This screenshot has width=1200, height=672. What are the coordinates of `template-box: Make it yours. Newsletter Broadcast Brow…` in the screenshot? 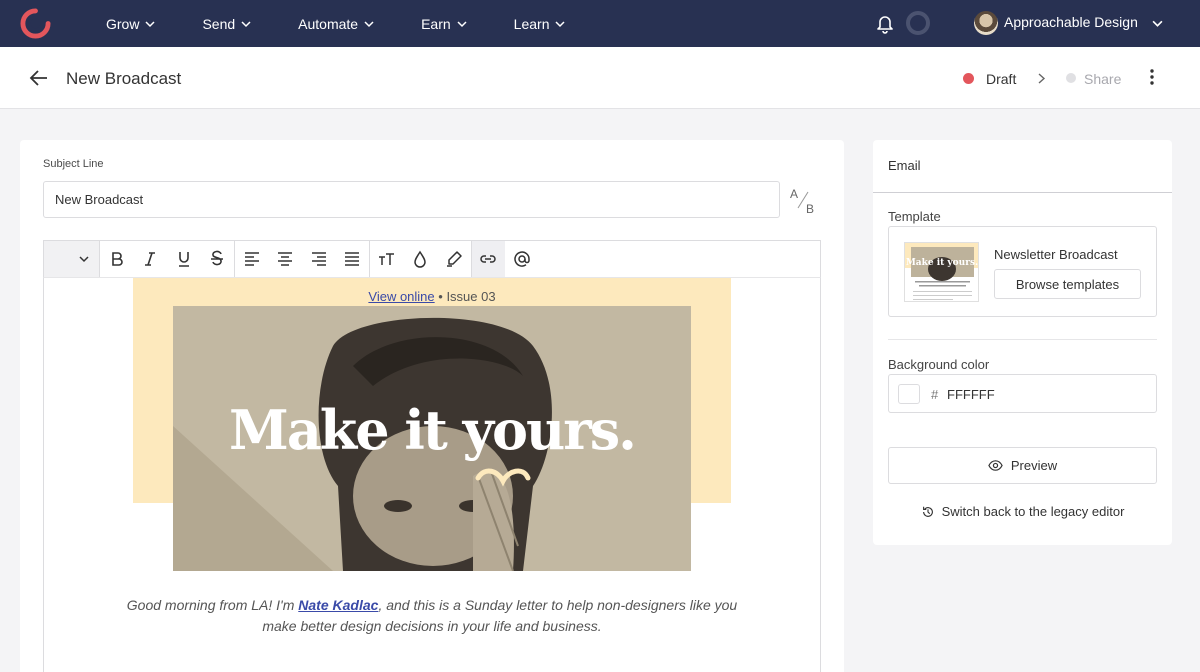 It's located at (1022, 271).